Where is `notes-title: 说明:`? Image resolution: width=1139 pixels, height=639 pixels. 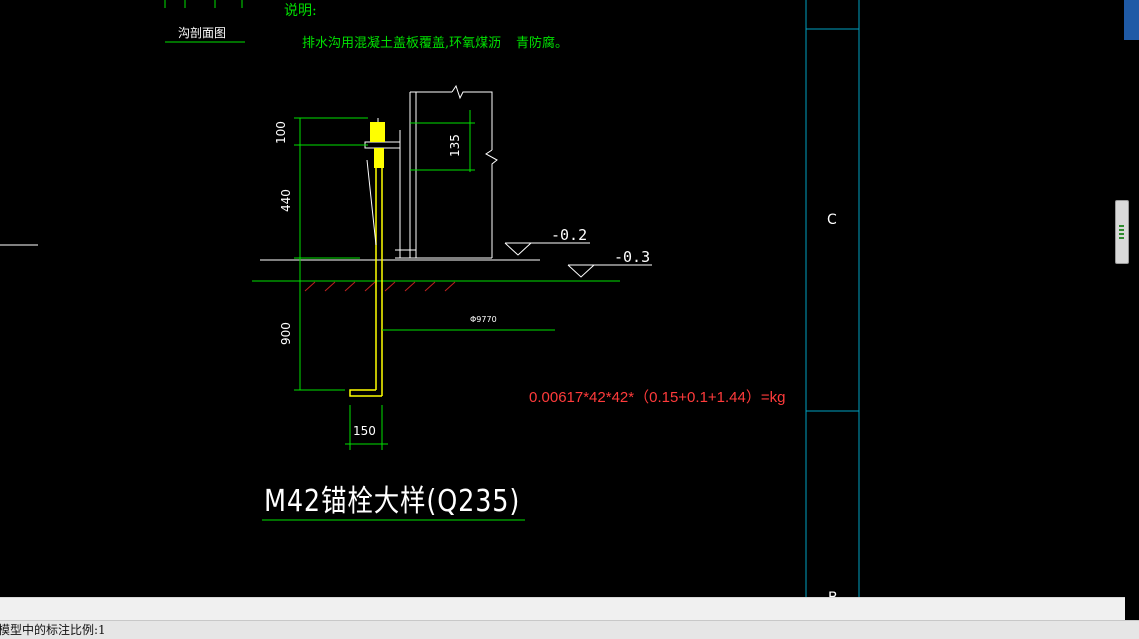 notes-title: 说明: is located at coordinates (300, 11).